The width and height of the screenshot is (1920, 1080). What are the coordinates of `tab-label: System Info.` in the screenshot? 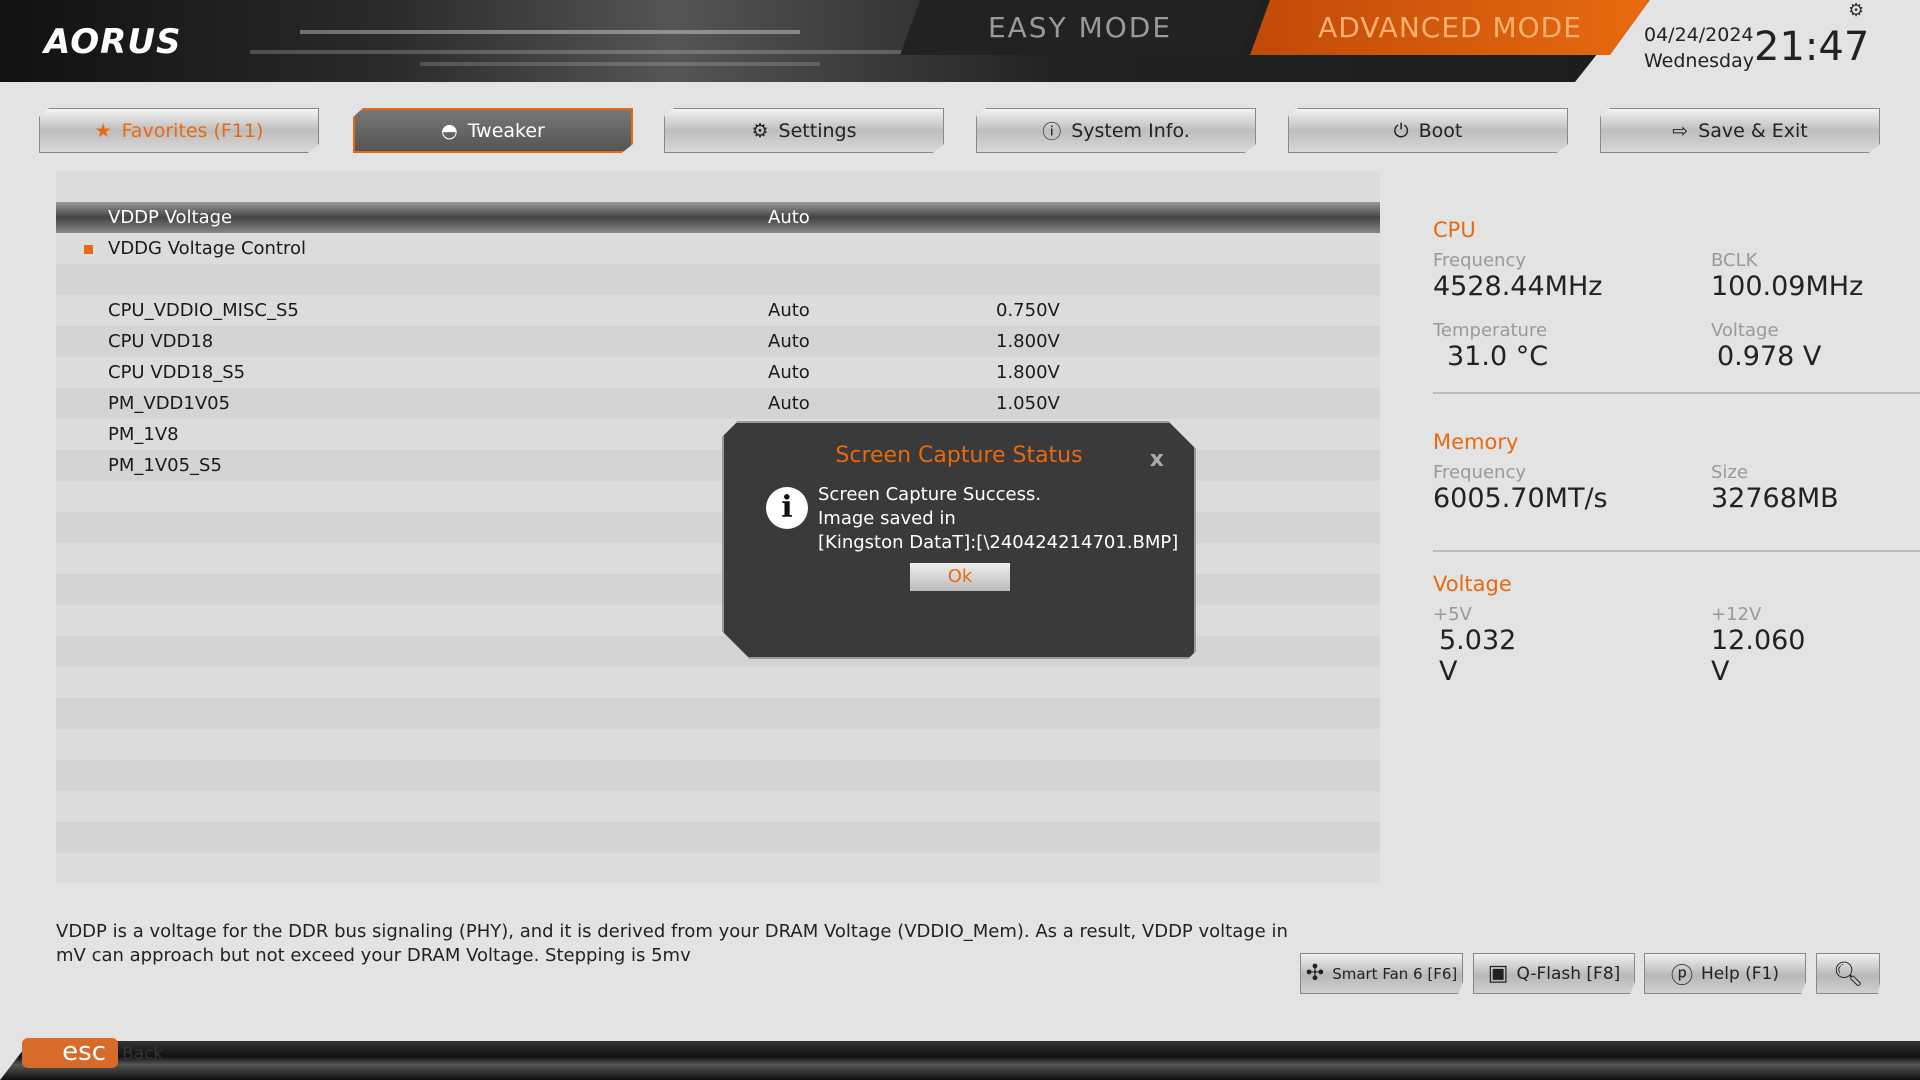 It's located at (1130, 130).